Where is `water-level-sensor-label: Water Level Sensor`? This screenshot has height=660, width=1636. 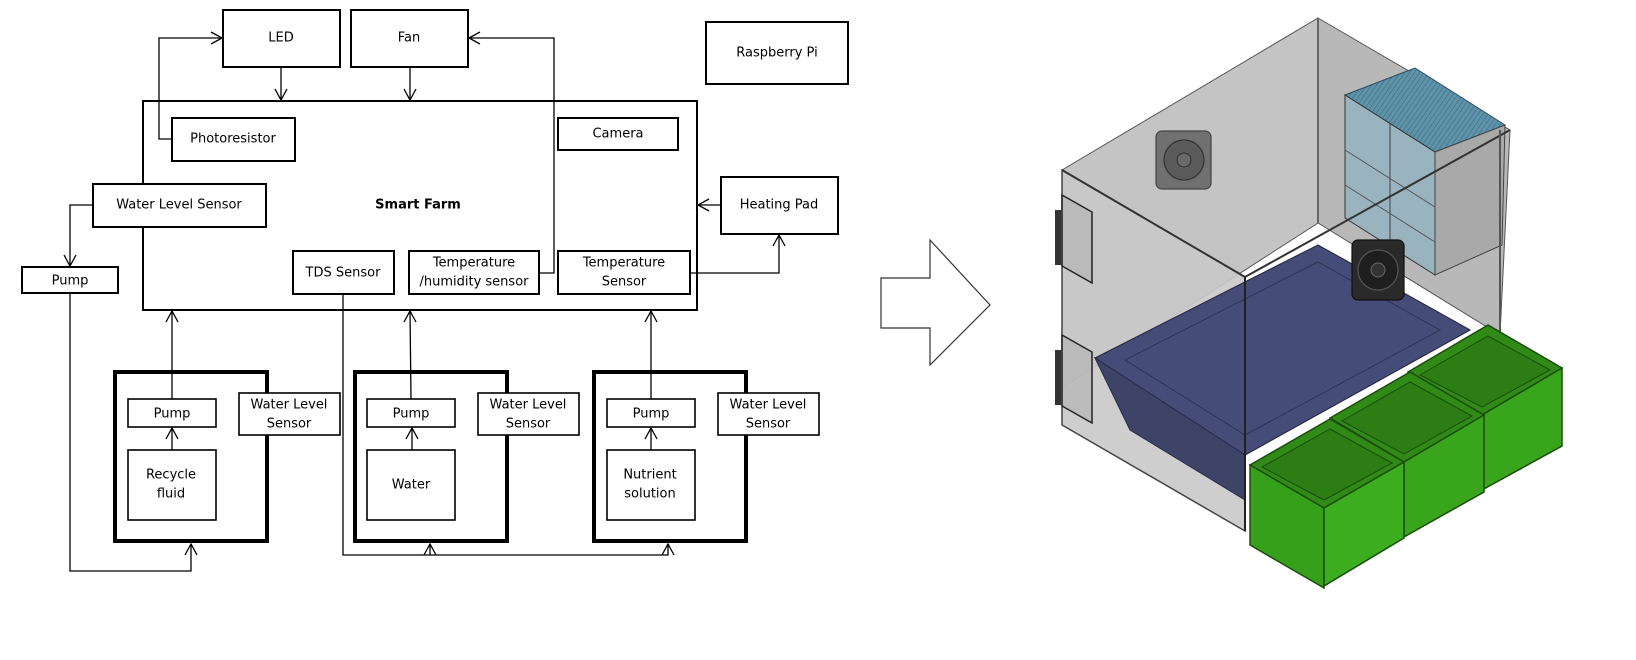 water-level-sensor-label: Water Level Sensor is located at coordinates (179, 205).